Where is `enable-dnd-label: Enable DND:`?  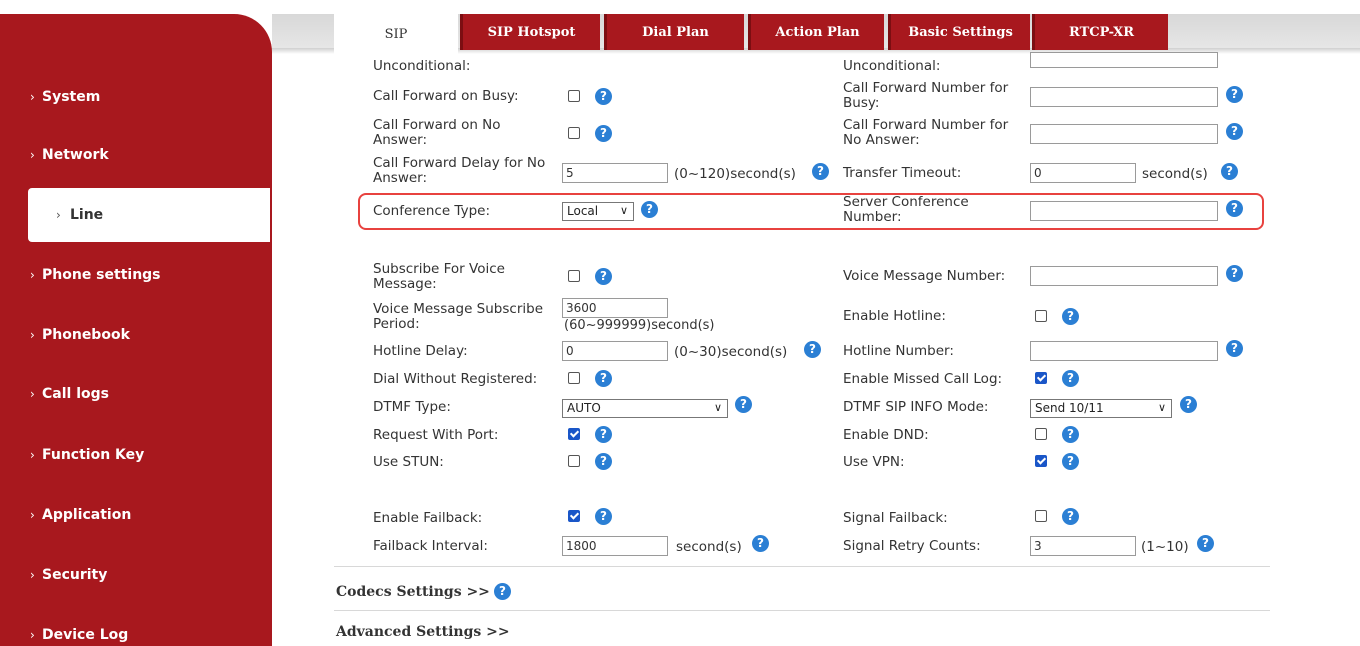 enable-dnd-label: Enable DND: is located at coordinates (886, 435).